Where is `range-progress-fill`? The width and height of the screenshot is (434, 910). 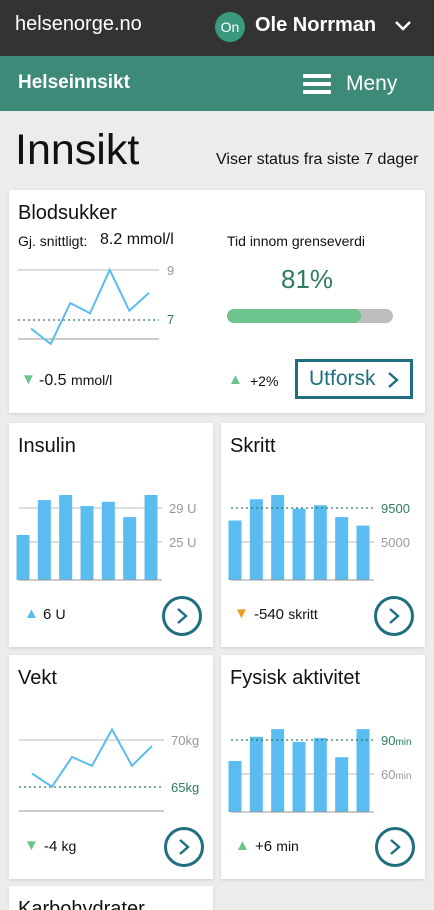 range-progress-fill is located at coordinates (294, 316).